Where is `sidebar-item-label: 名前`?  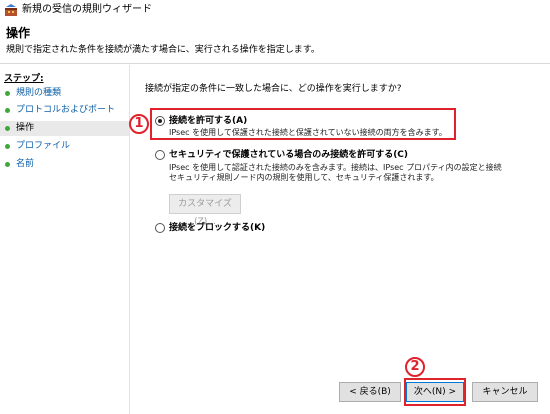
sidebar-item-label: 名前 is located at coordinates (25, 164).